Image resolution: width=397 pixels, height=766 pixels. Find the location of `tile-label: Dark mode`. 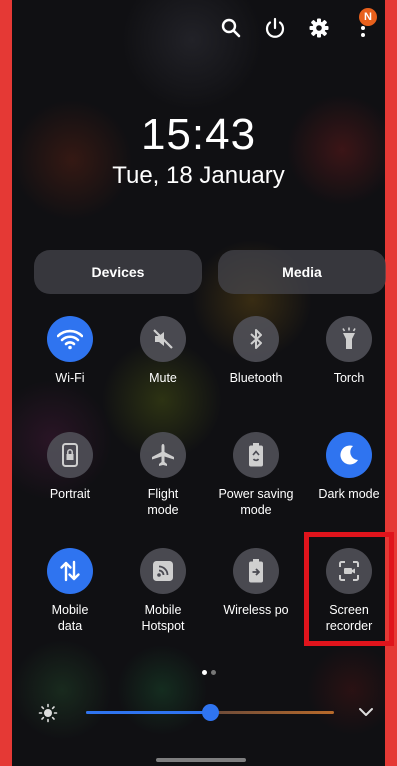

tile-label: Dark mode is located at coordinates (349, 494).